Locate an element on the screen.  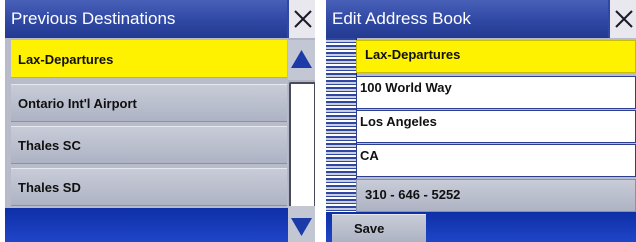
edit-address-book-title: Edit Address Book is located at coordinates (481, 19).